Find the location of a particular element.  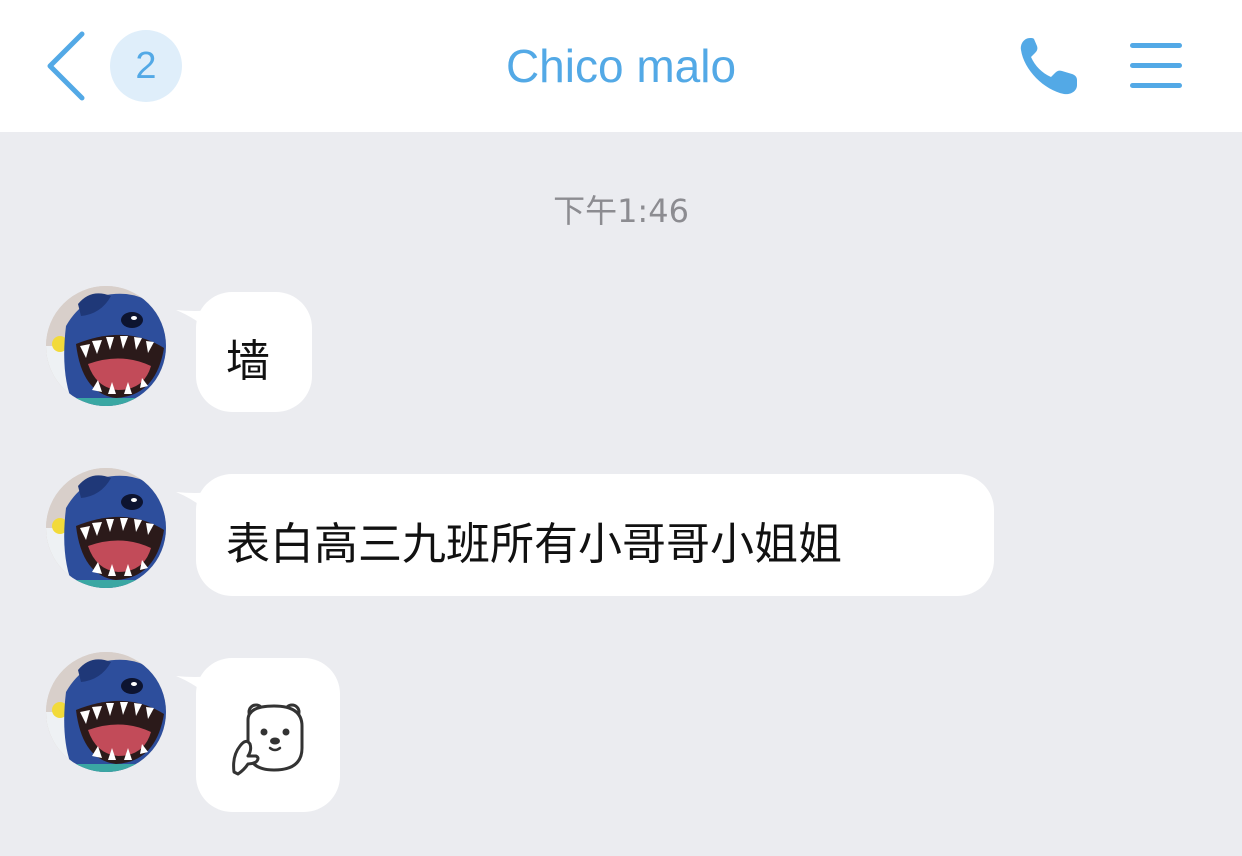

message-bubble is located at coordinates (268, 735).